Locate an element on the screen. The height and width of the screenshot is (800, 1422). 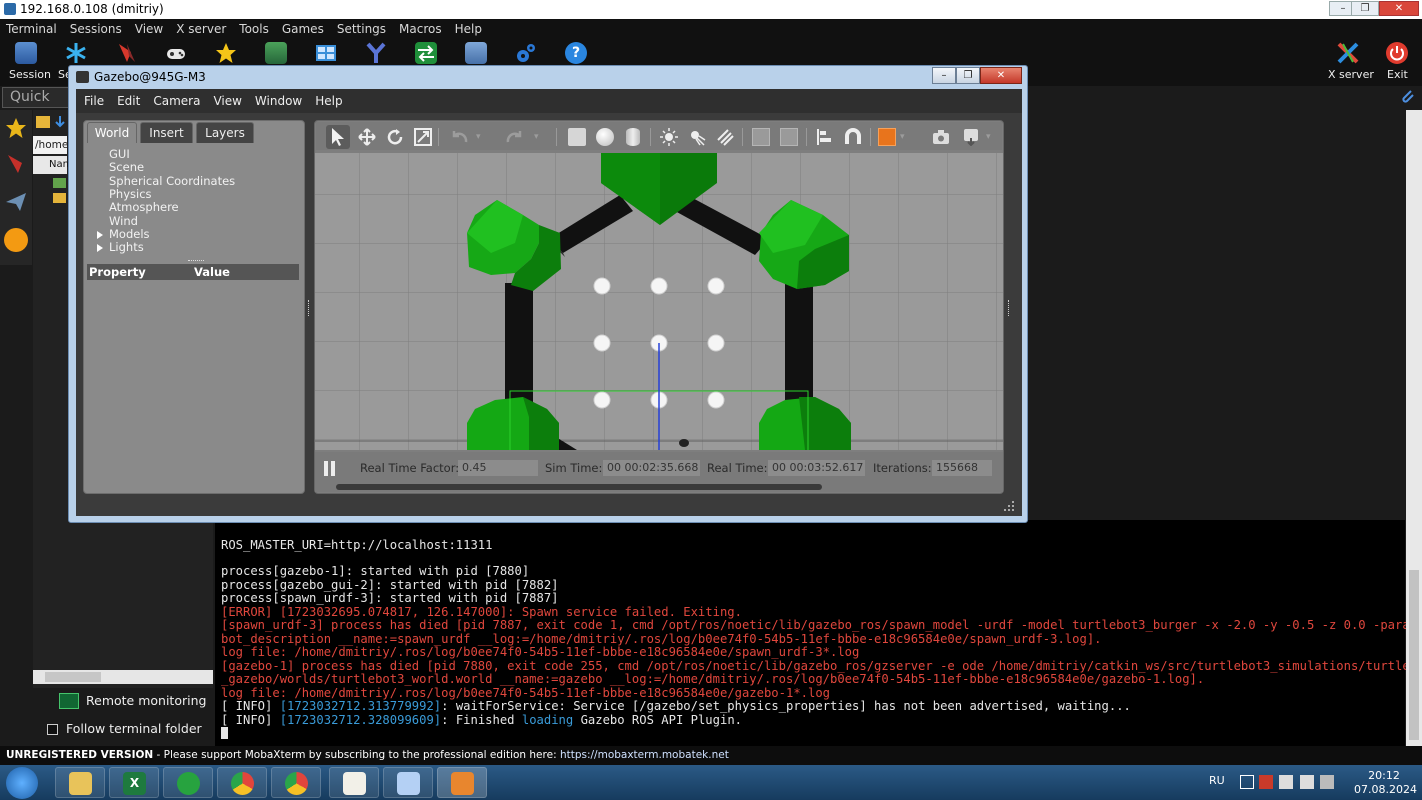
menu-macros: Macros is located at coordinates (420, 29).